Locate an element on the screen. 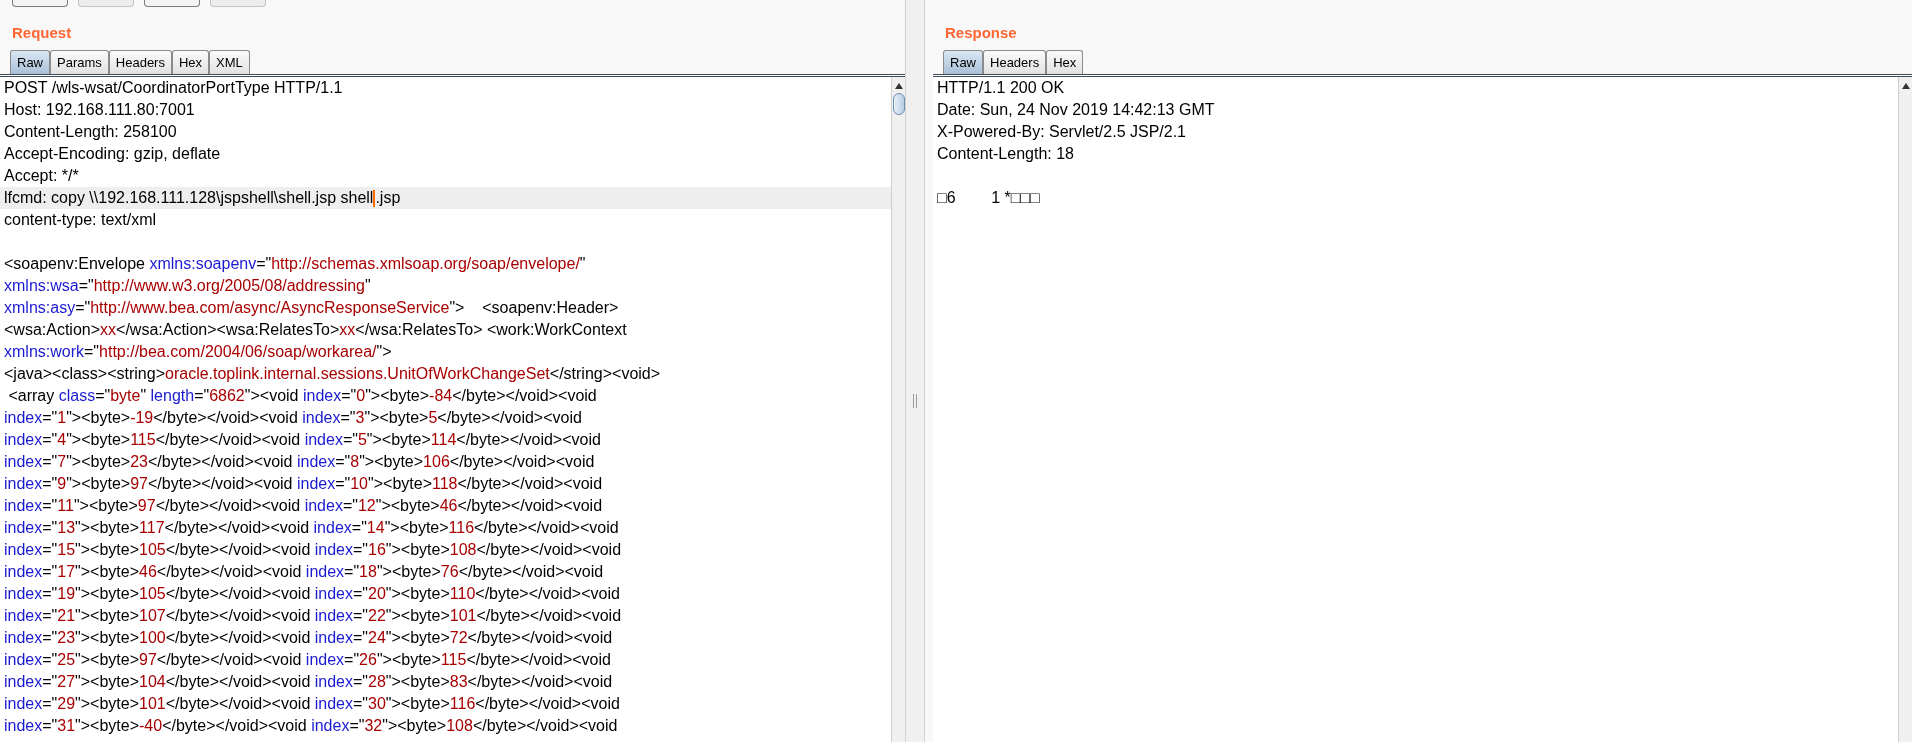 This screenshot has height=742, width=1912. code-line: index="1"><byte>-19</byte></void><void index="3"><byte>5</byte></void><void is located at coordinates (293, 418).